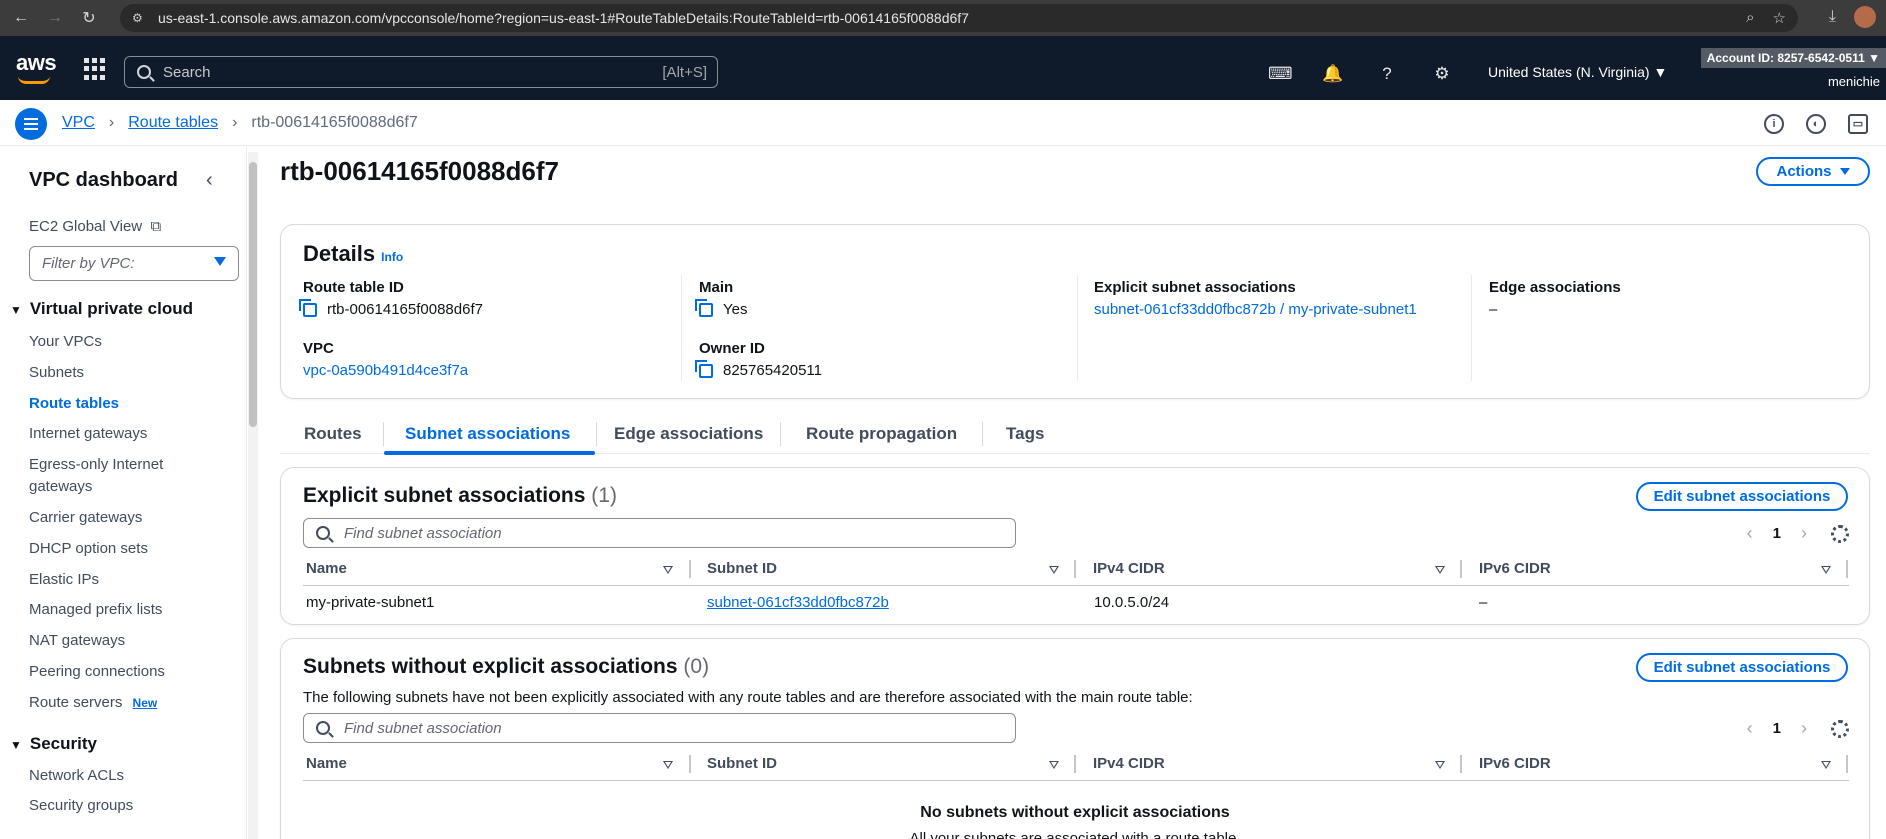 This screenshot has width=1886, height=839. Describe the element at coordinates (1774, 124) in the screenshot. I see `info-panel-icon: i` at that location.